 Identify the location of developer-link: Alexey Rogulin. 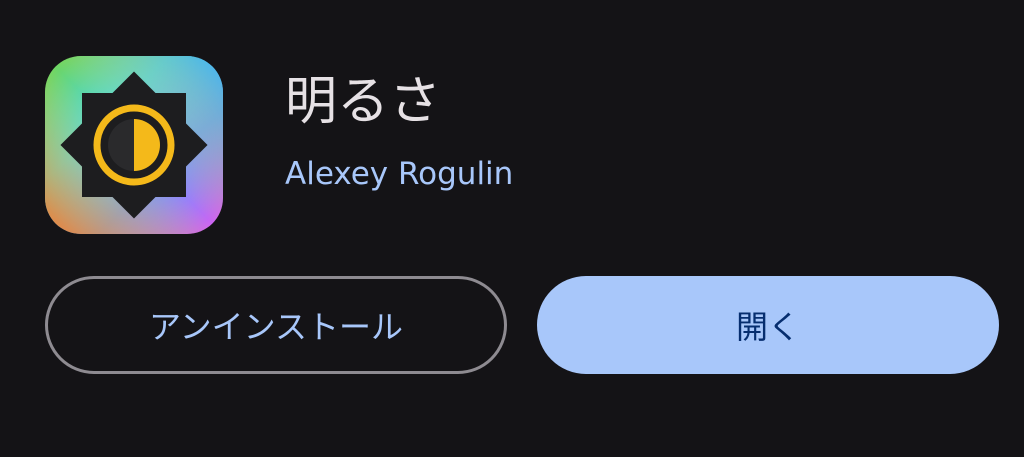
(399, 174).